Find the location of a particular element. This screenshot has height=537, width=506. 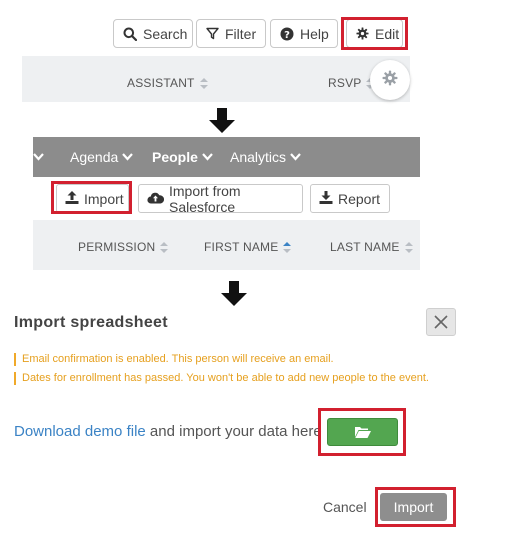

column-rsvp-label: RSVP is located at coordinates (345, 83).